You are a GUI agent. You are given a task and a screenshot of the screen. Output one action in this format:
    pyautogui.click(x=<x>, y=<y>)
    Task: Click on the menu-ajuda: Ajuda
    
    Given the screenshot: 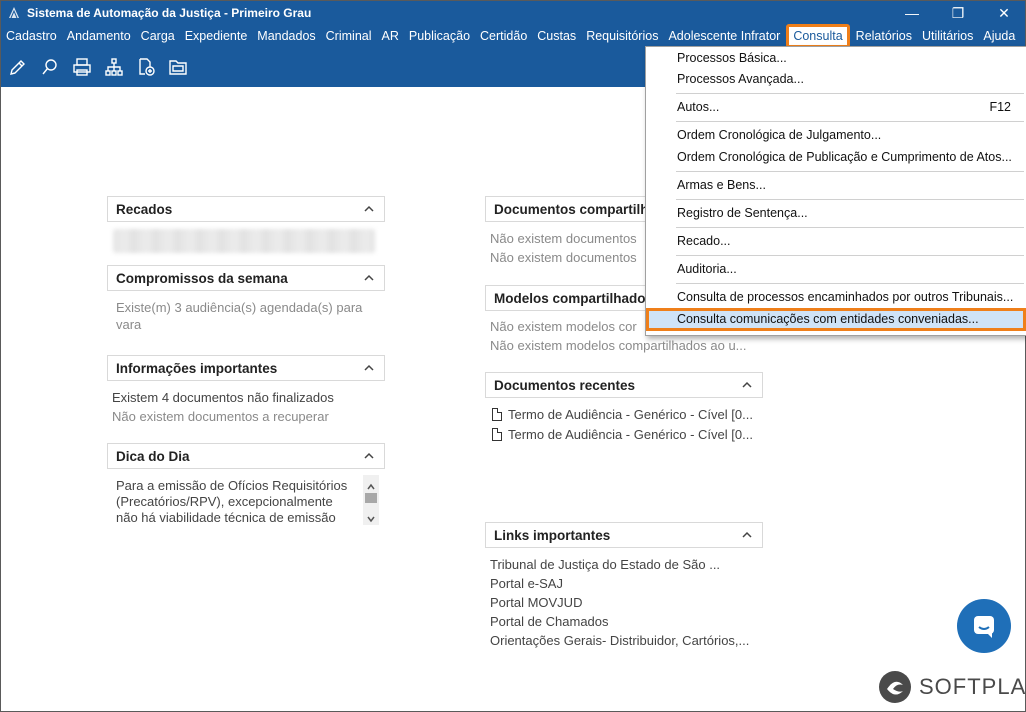 What is the action you would take?
    pyautogui.click(x=999, y=36)
    